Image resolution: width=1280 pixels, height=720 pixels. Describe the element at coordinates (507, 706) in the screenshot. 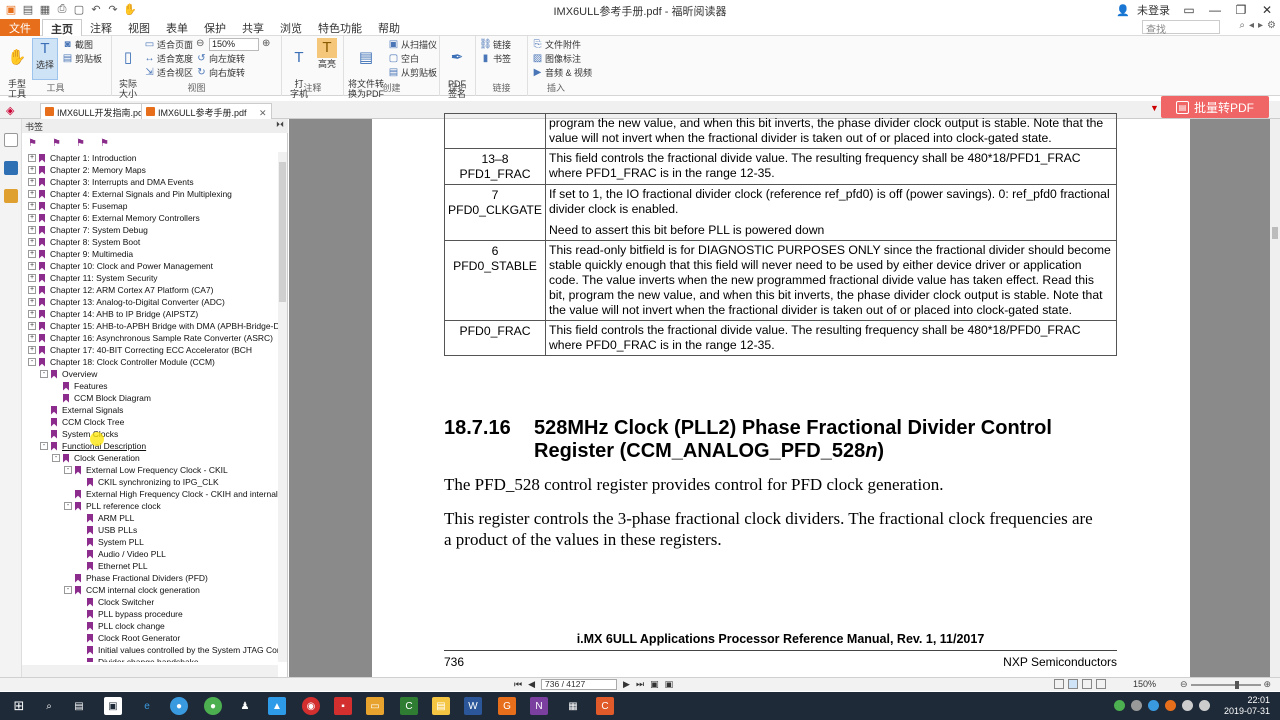

I see `foxit-icon: G` at that location.